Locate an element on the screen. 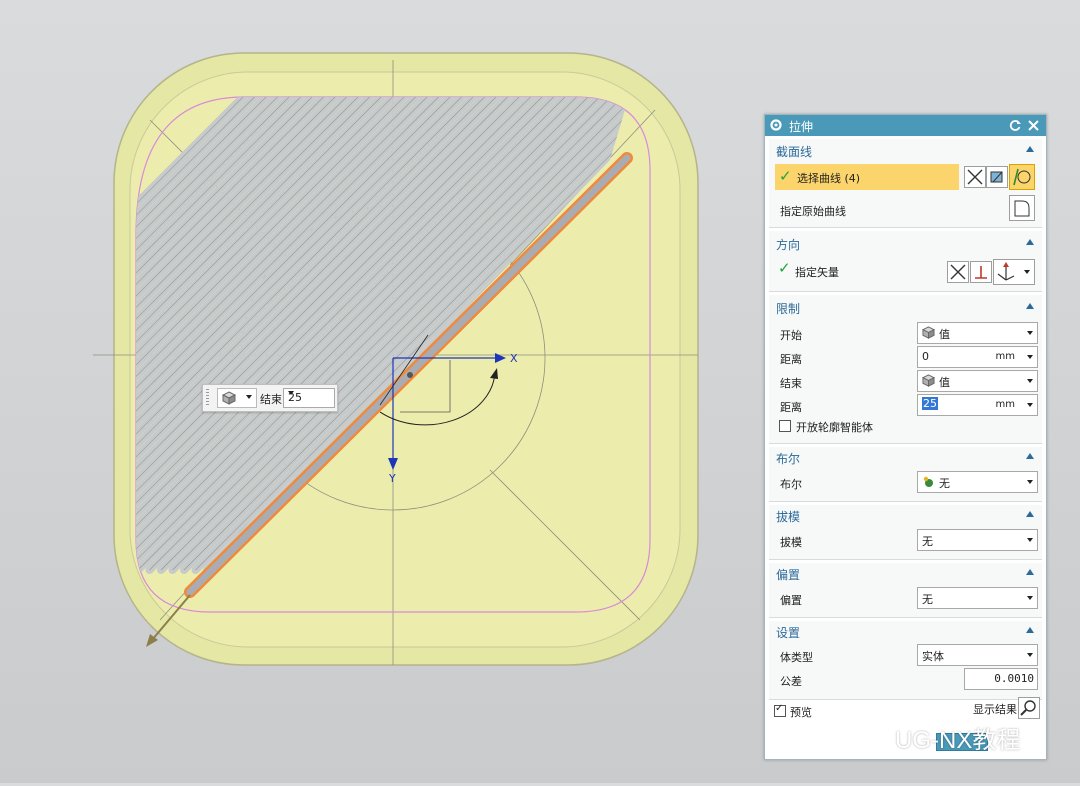 This screenshot has height=786, width=1080. dialog-title: 拉伸 is located at coordinates (801, 127).